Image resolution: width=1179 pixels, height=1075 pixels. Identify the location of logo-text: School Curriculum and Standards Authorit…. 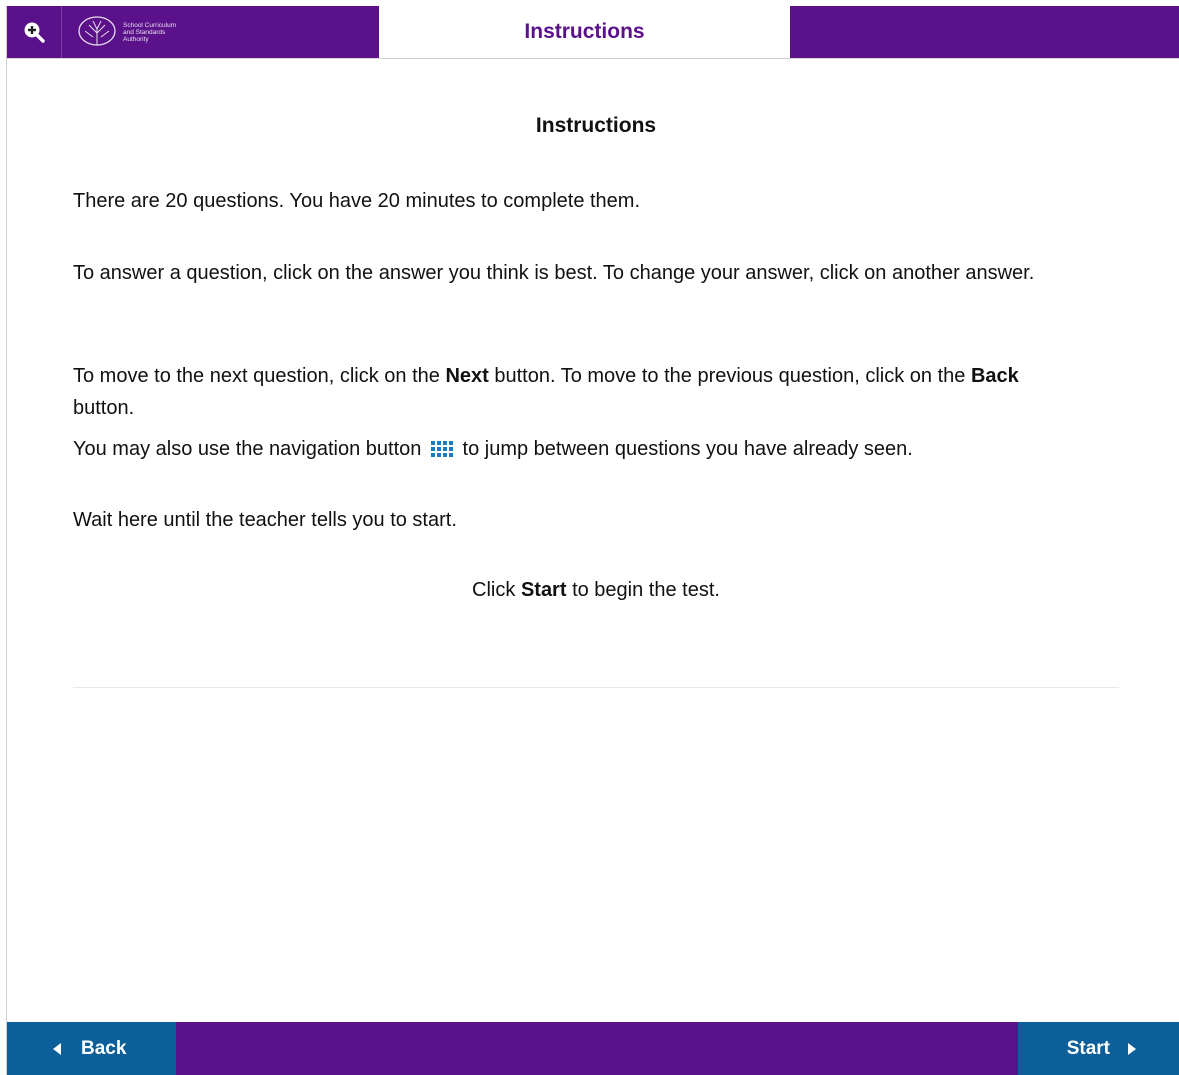
(149, 32).